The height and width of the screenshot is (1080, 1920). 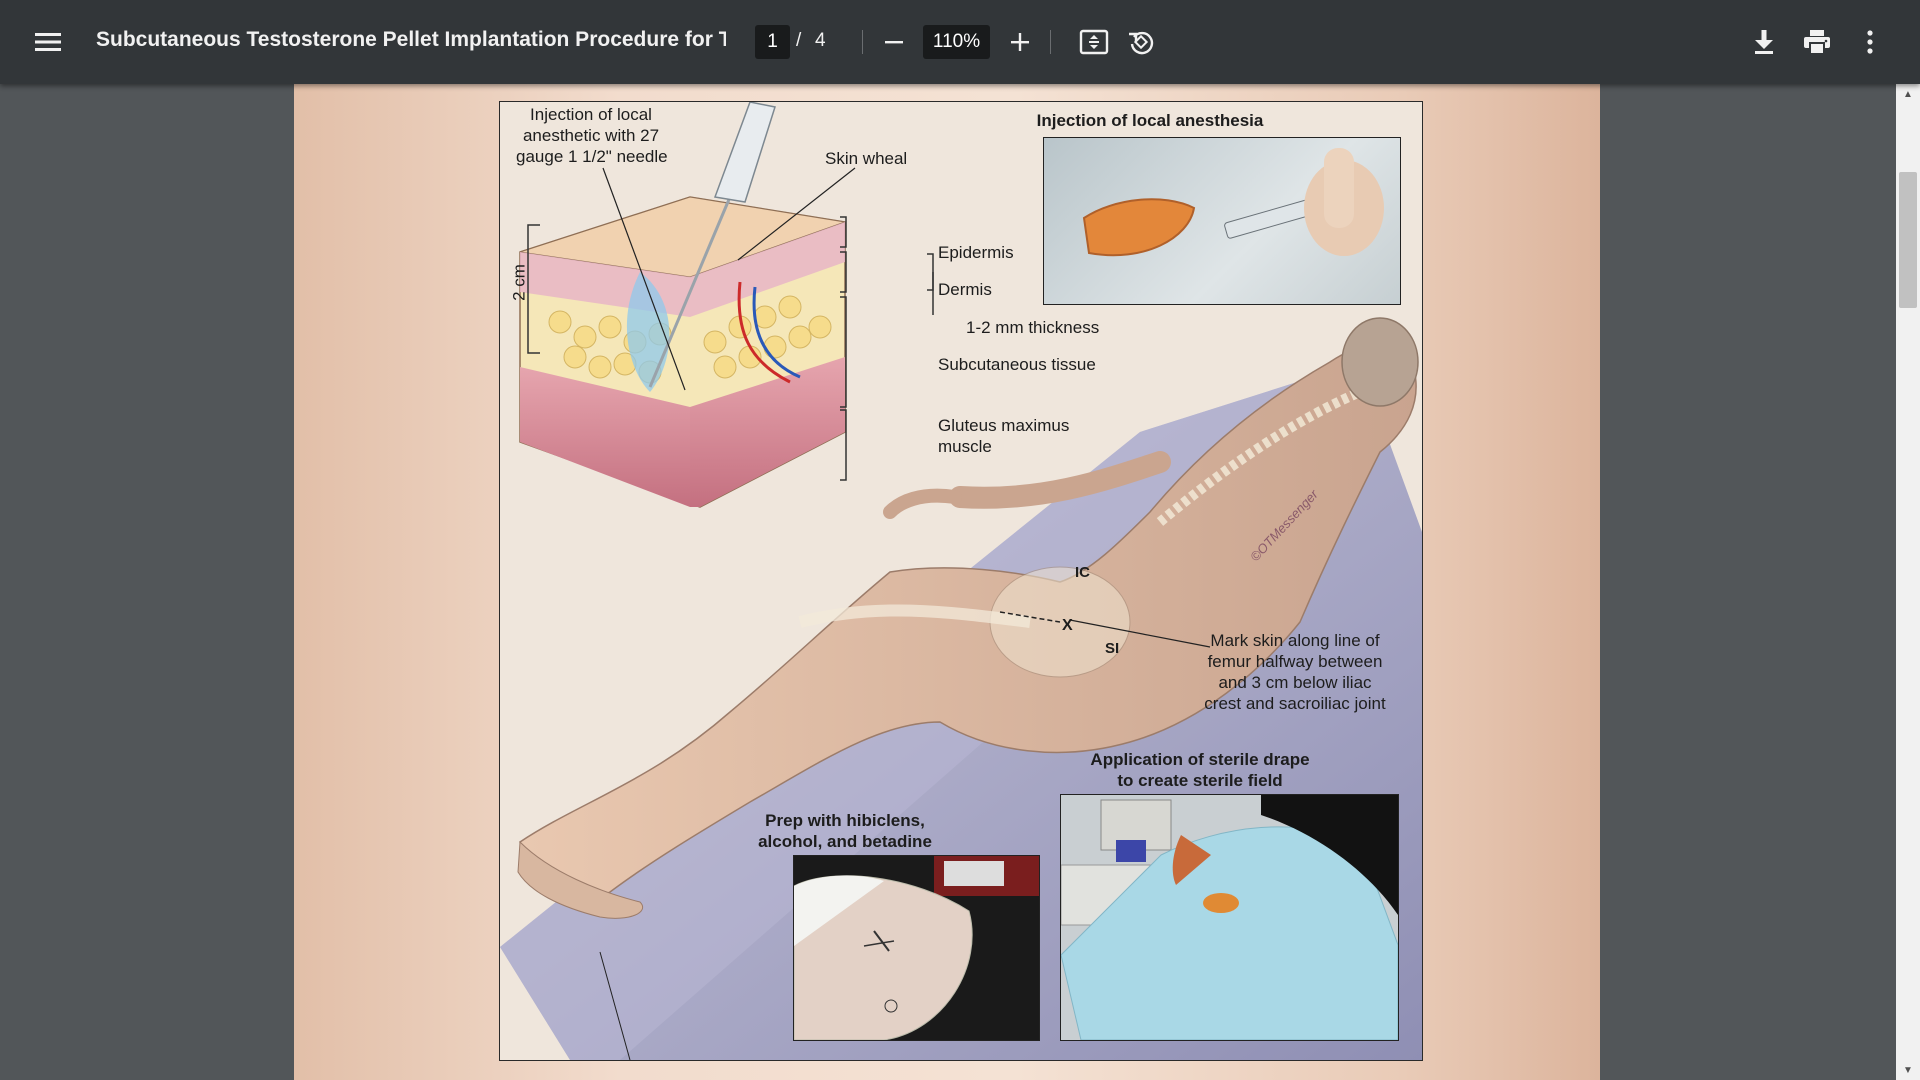 What do you see at coordinates (1200, 759) in the screenshot?
I see `drape-title-line: Application of sterile drape` at bounding box center [1200, 759].